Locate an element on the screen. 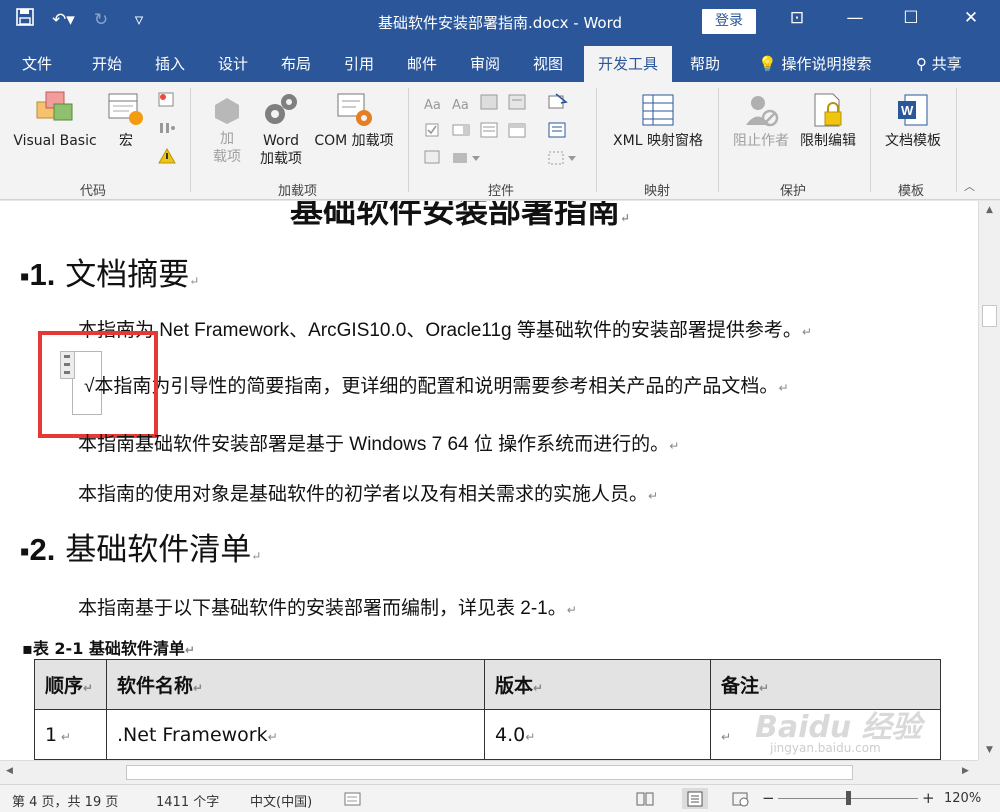 Image resolution: width=1000 pixels, height=812 pixels. highlight-annotation-box is located at coordinates (98, 384).